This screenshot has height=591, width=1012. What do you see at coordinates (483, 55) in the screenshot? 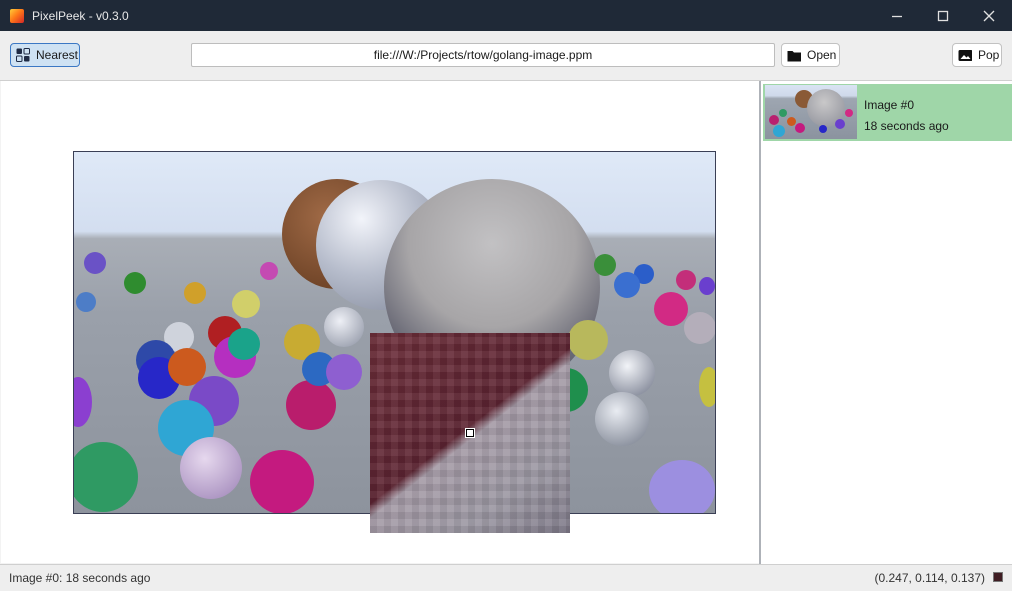
I see `file-path-input` at bounding box center [483, 55].